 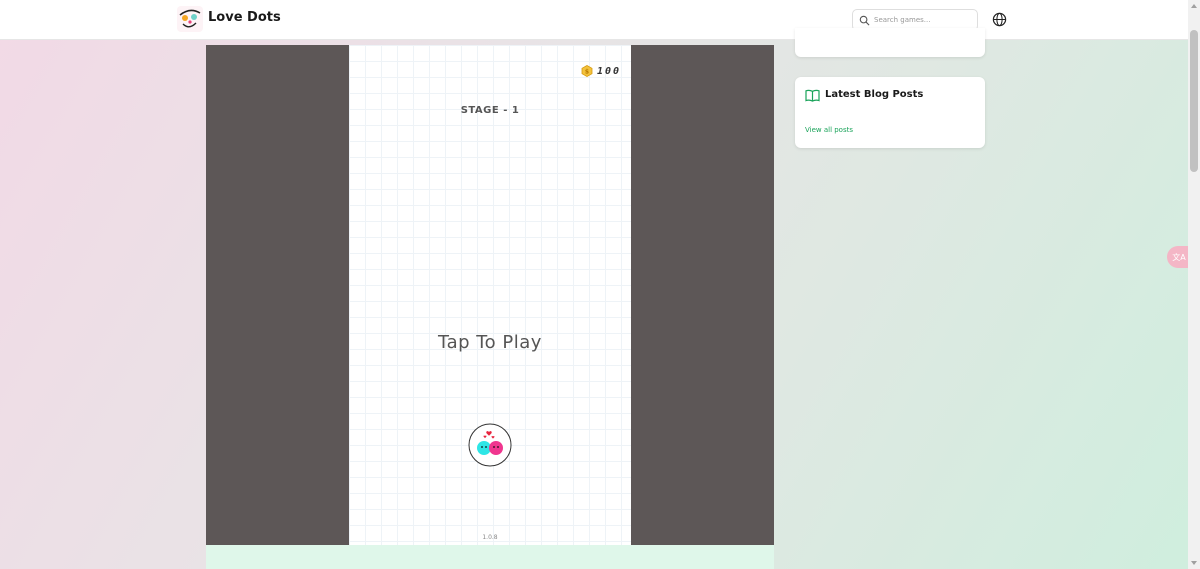 I want to click on stage-label: STAGE - 1, so click(x=490, y=110).